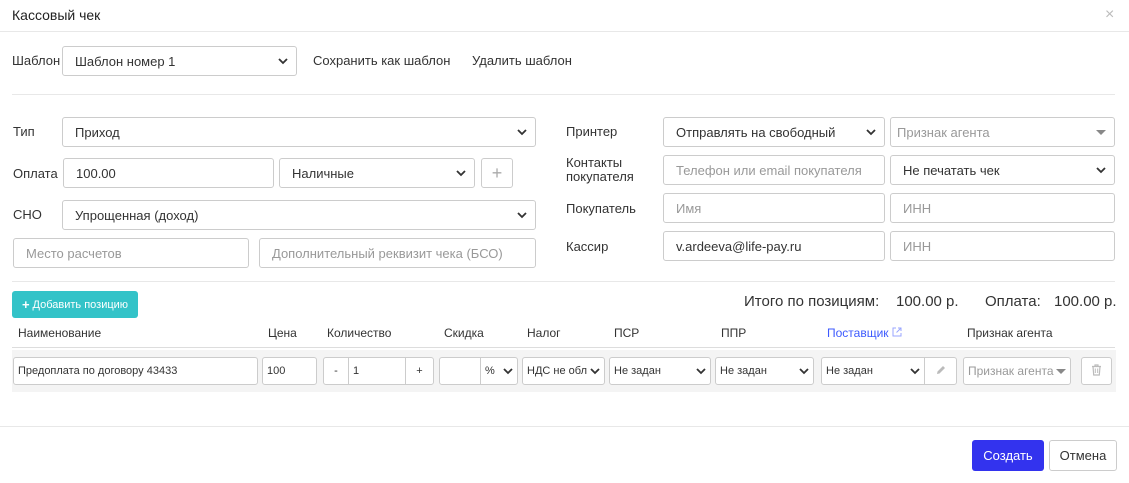 This screenshot has height=483, width=1129. What do you see at coordinates (601, 208) in the screenshot?
I see `buyer-label: Покупатель` at bounding box center [601, 208].